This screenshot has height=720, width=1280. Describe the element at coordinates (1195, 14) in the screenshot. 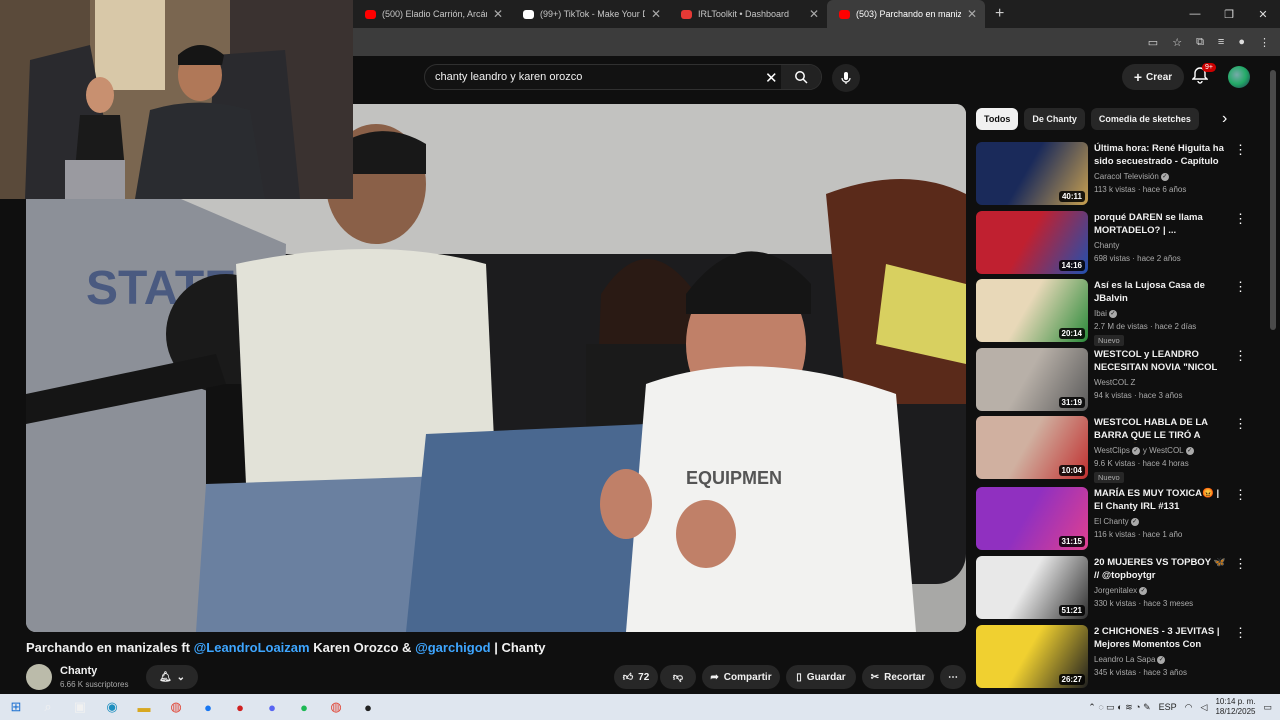

I see `minimize-icon: —` at that location.